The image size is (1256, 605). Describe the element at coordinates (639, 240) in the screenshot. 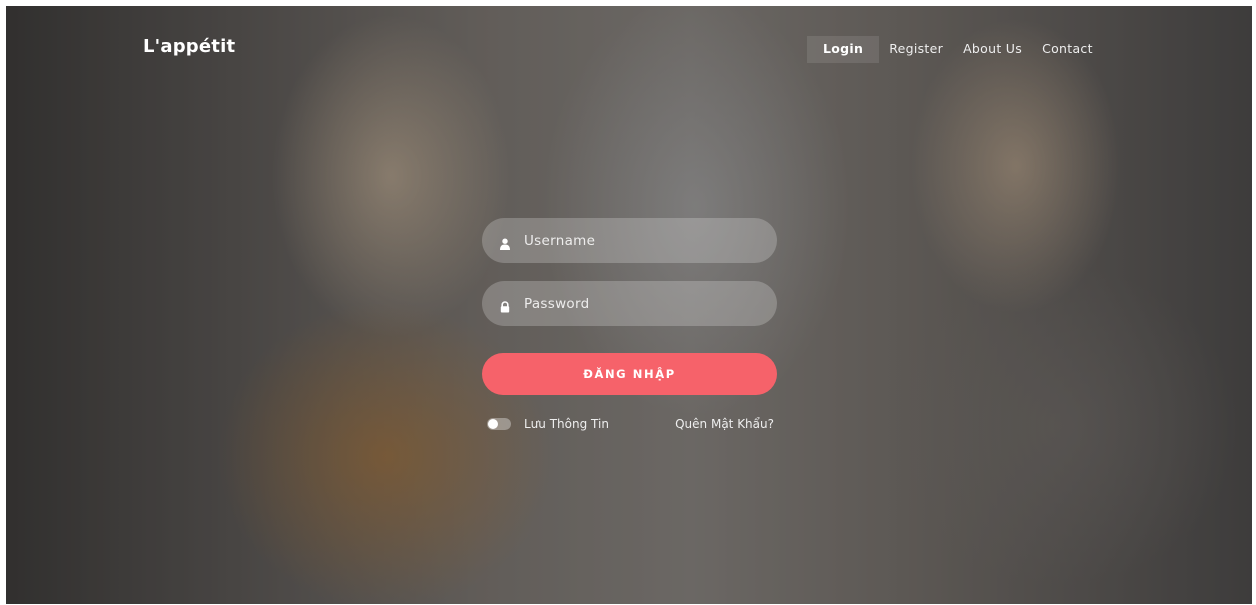

I see `username-input` at that location.